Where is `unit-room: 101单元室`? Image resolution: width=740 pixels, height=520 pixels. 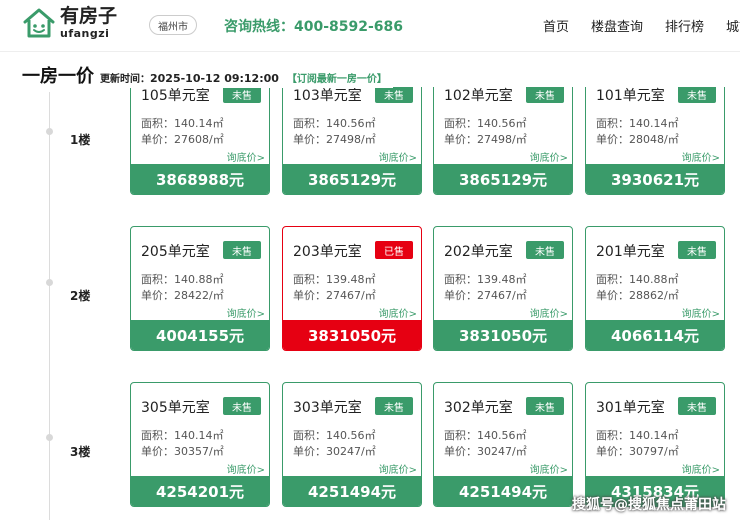 unit-room: 101单元室 is located at coordinates (630, 96).